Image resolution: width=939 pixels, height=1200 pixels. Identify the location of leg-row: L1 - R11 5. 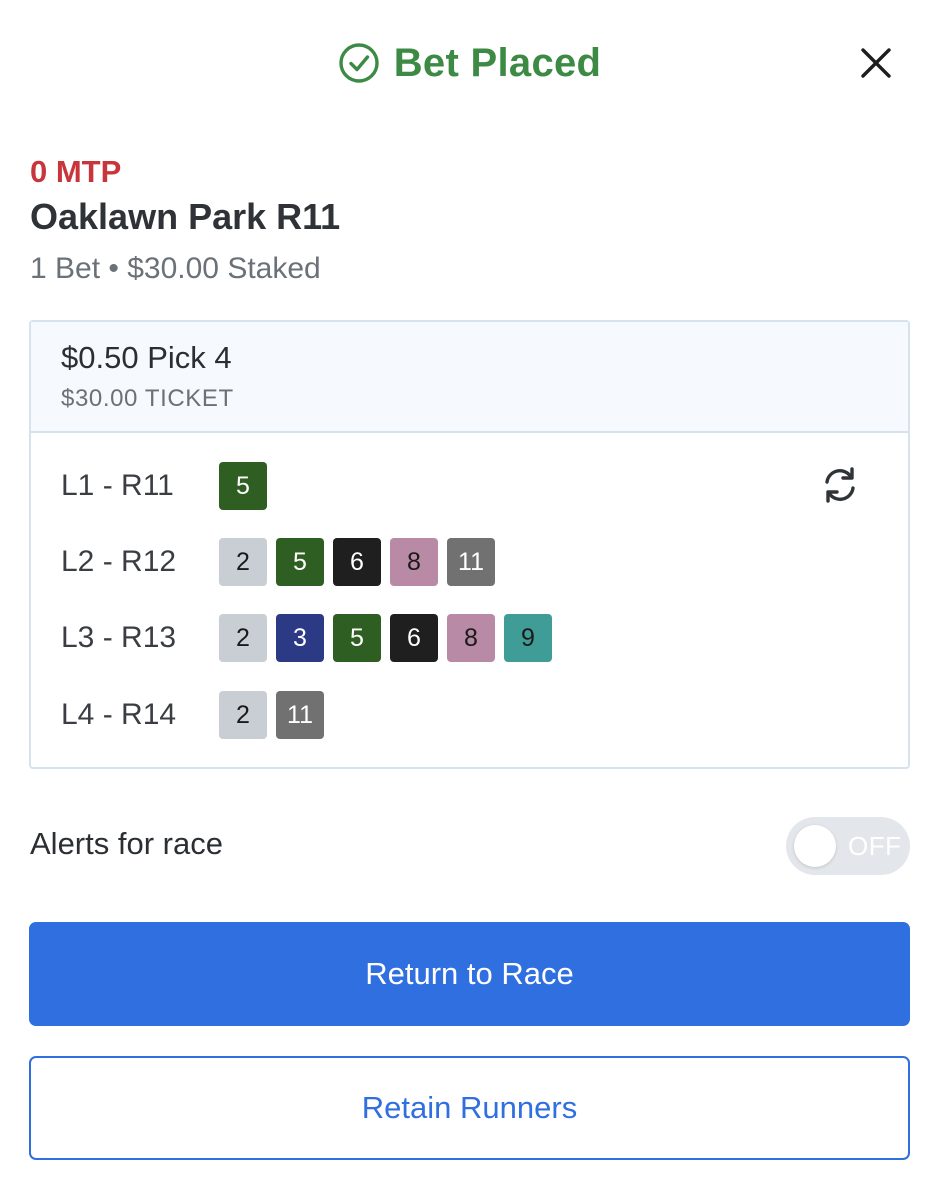
(164, 486).